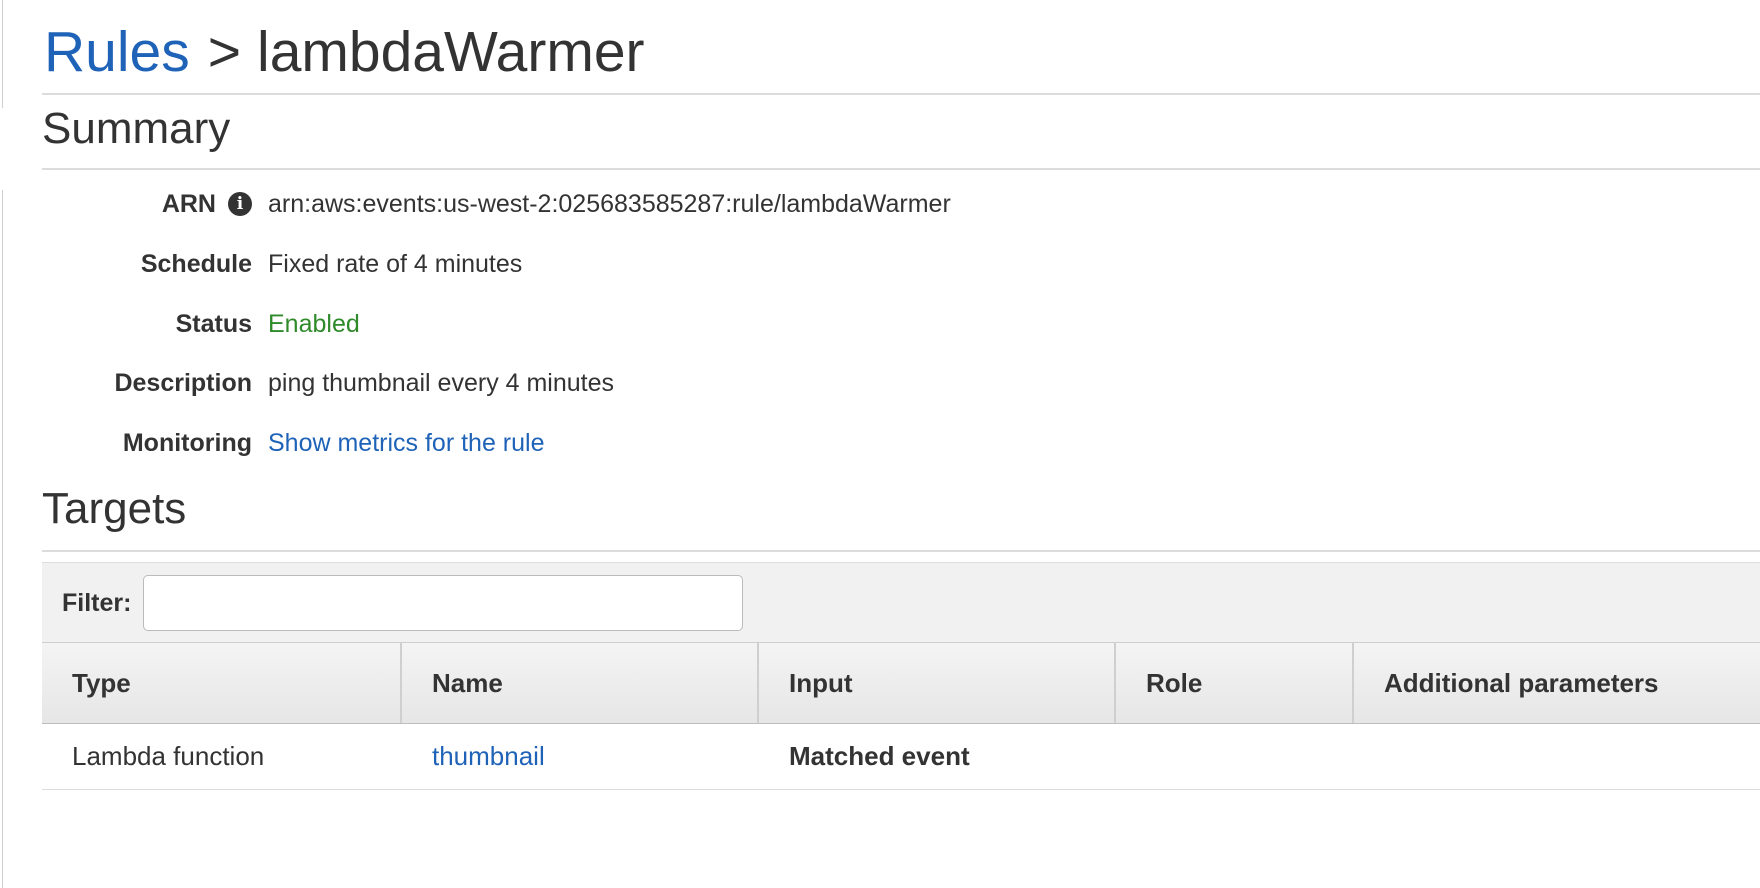 This screenshot has height=888, width=1760. Describe the element at coordinates (901, 94) in the screenshot. I see `header-divider` at that location.